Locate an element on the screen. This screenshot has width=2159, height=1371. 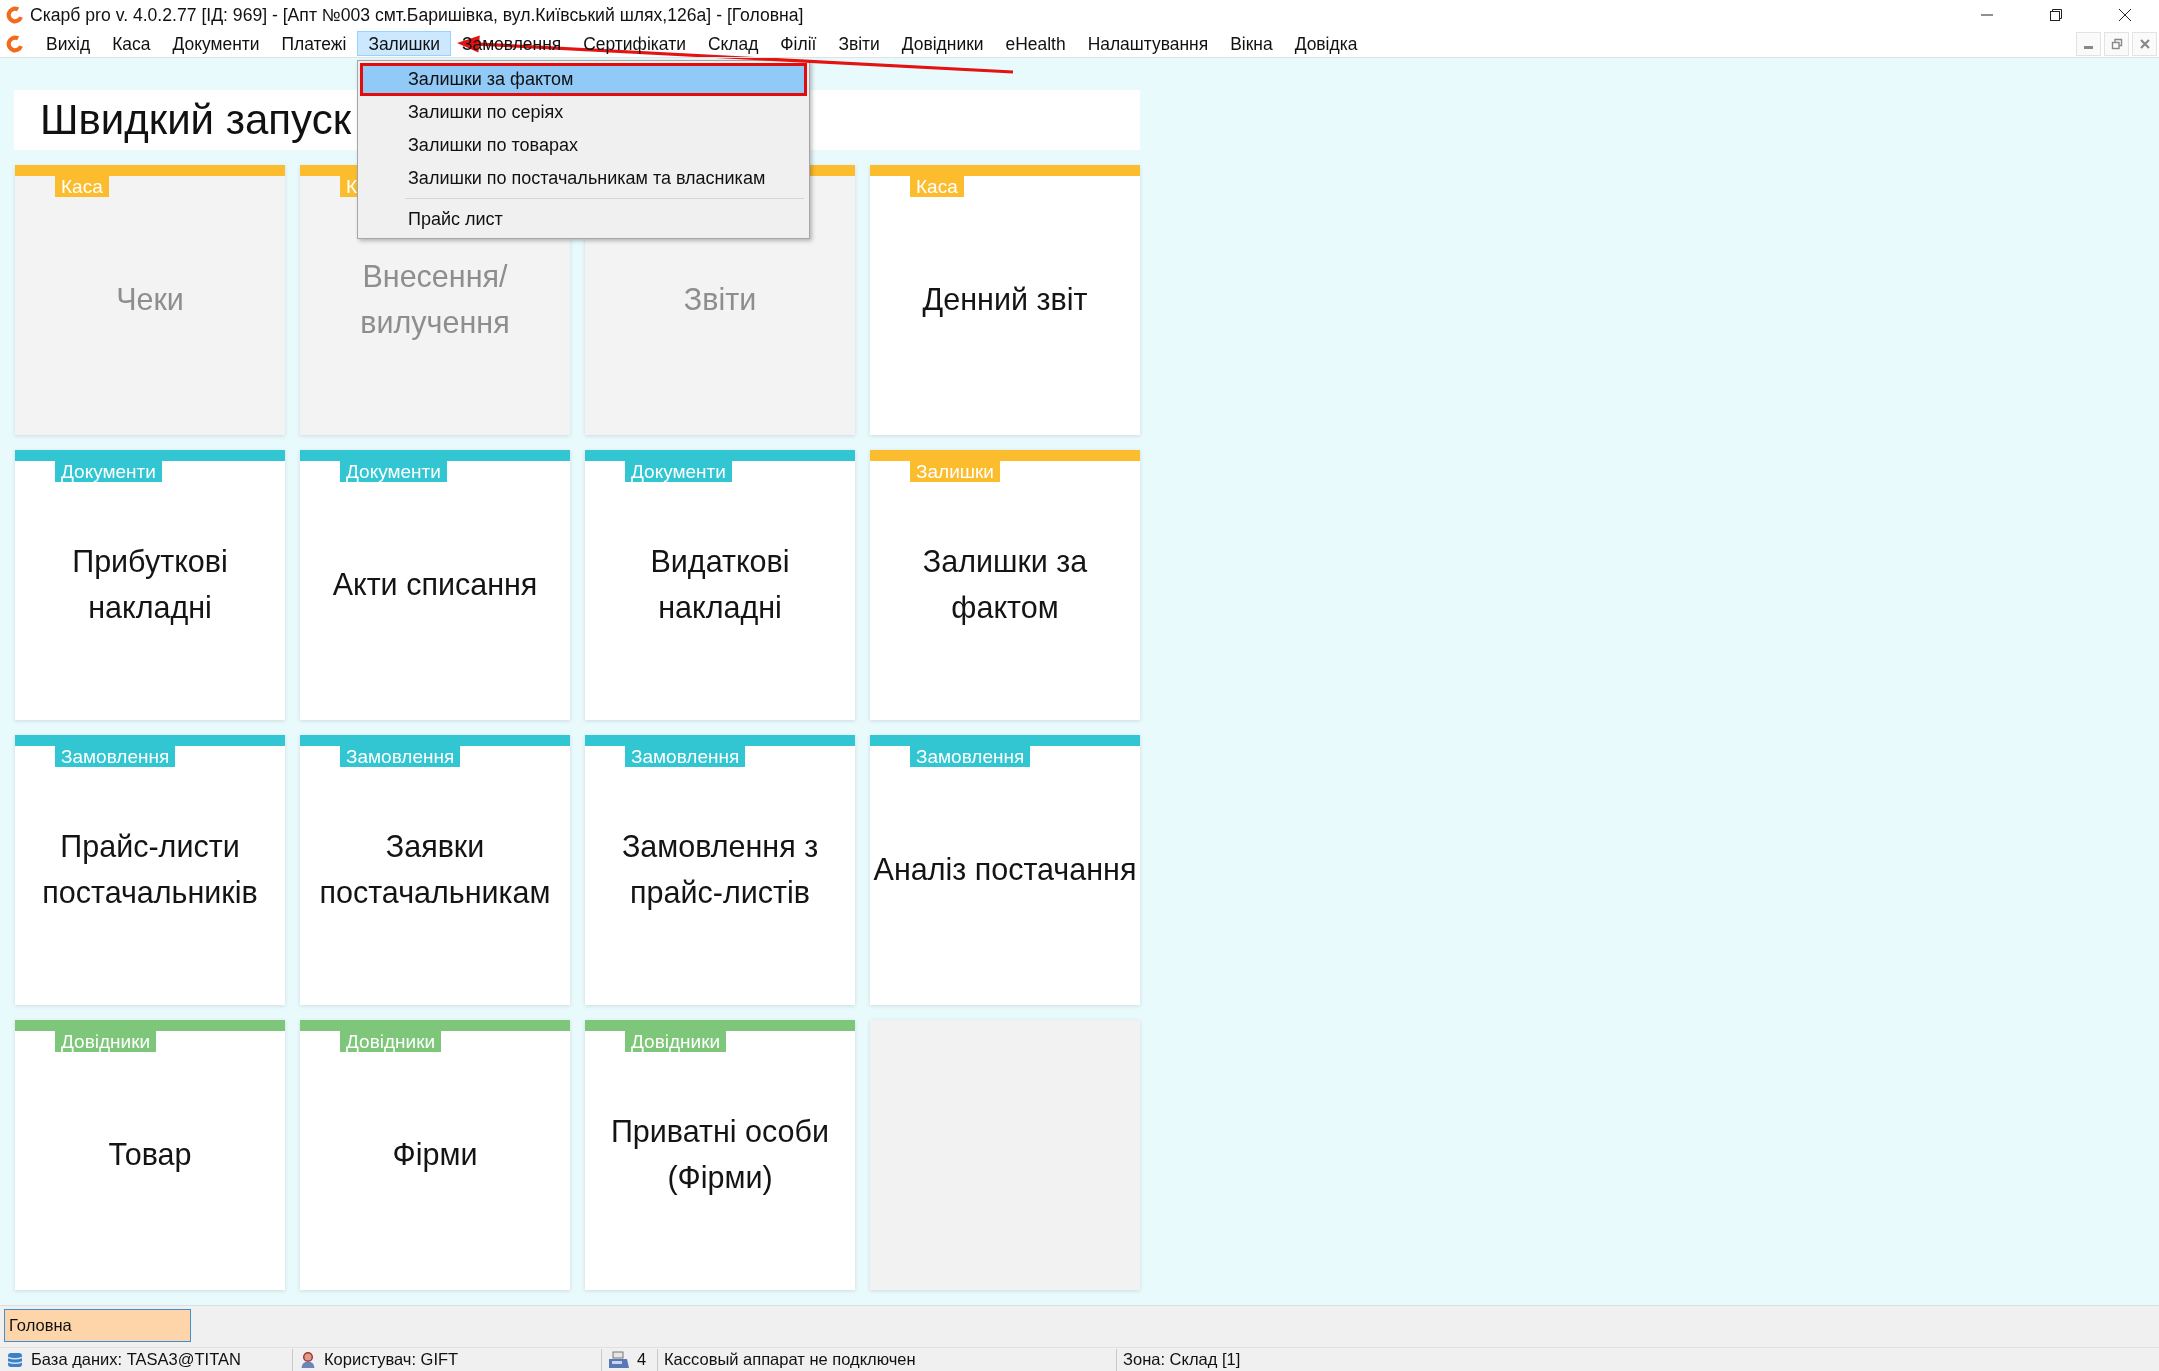
child-close-button is located at coordinates (2144, 43).